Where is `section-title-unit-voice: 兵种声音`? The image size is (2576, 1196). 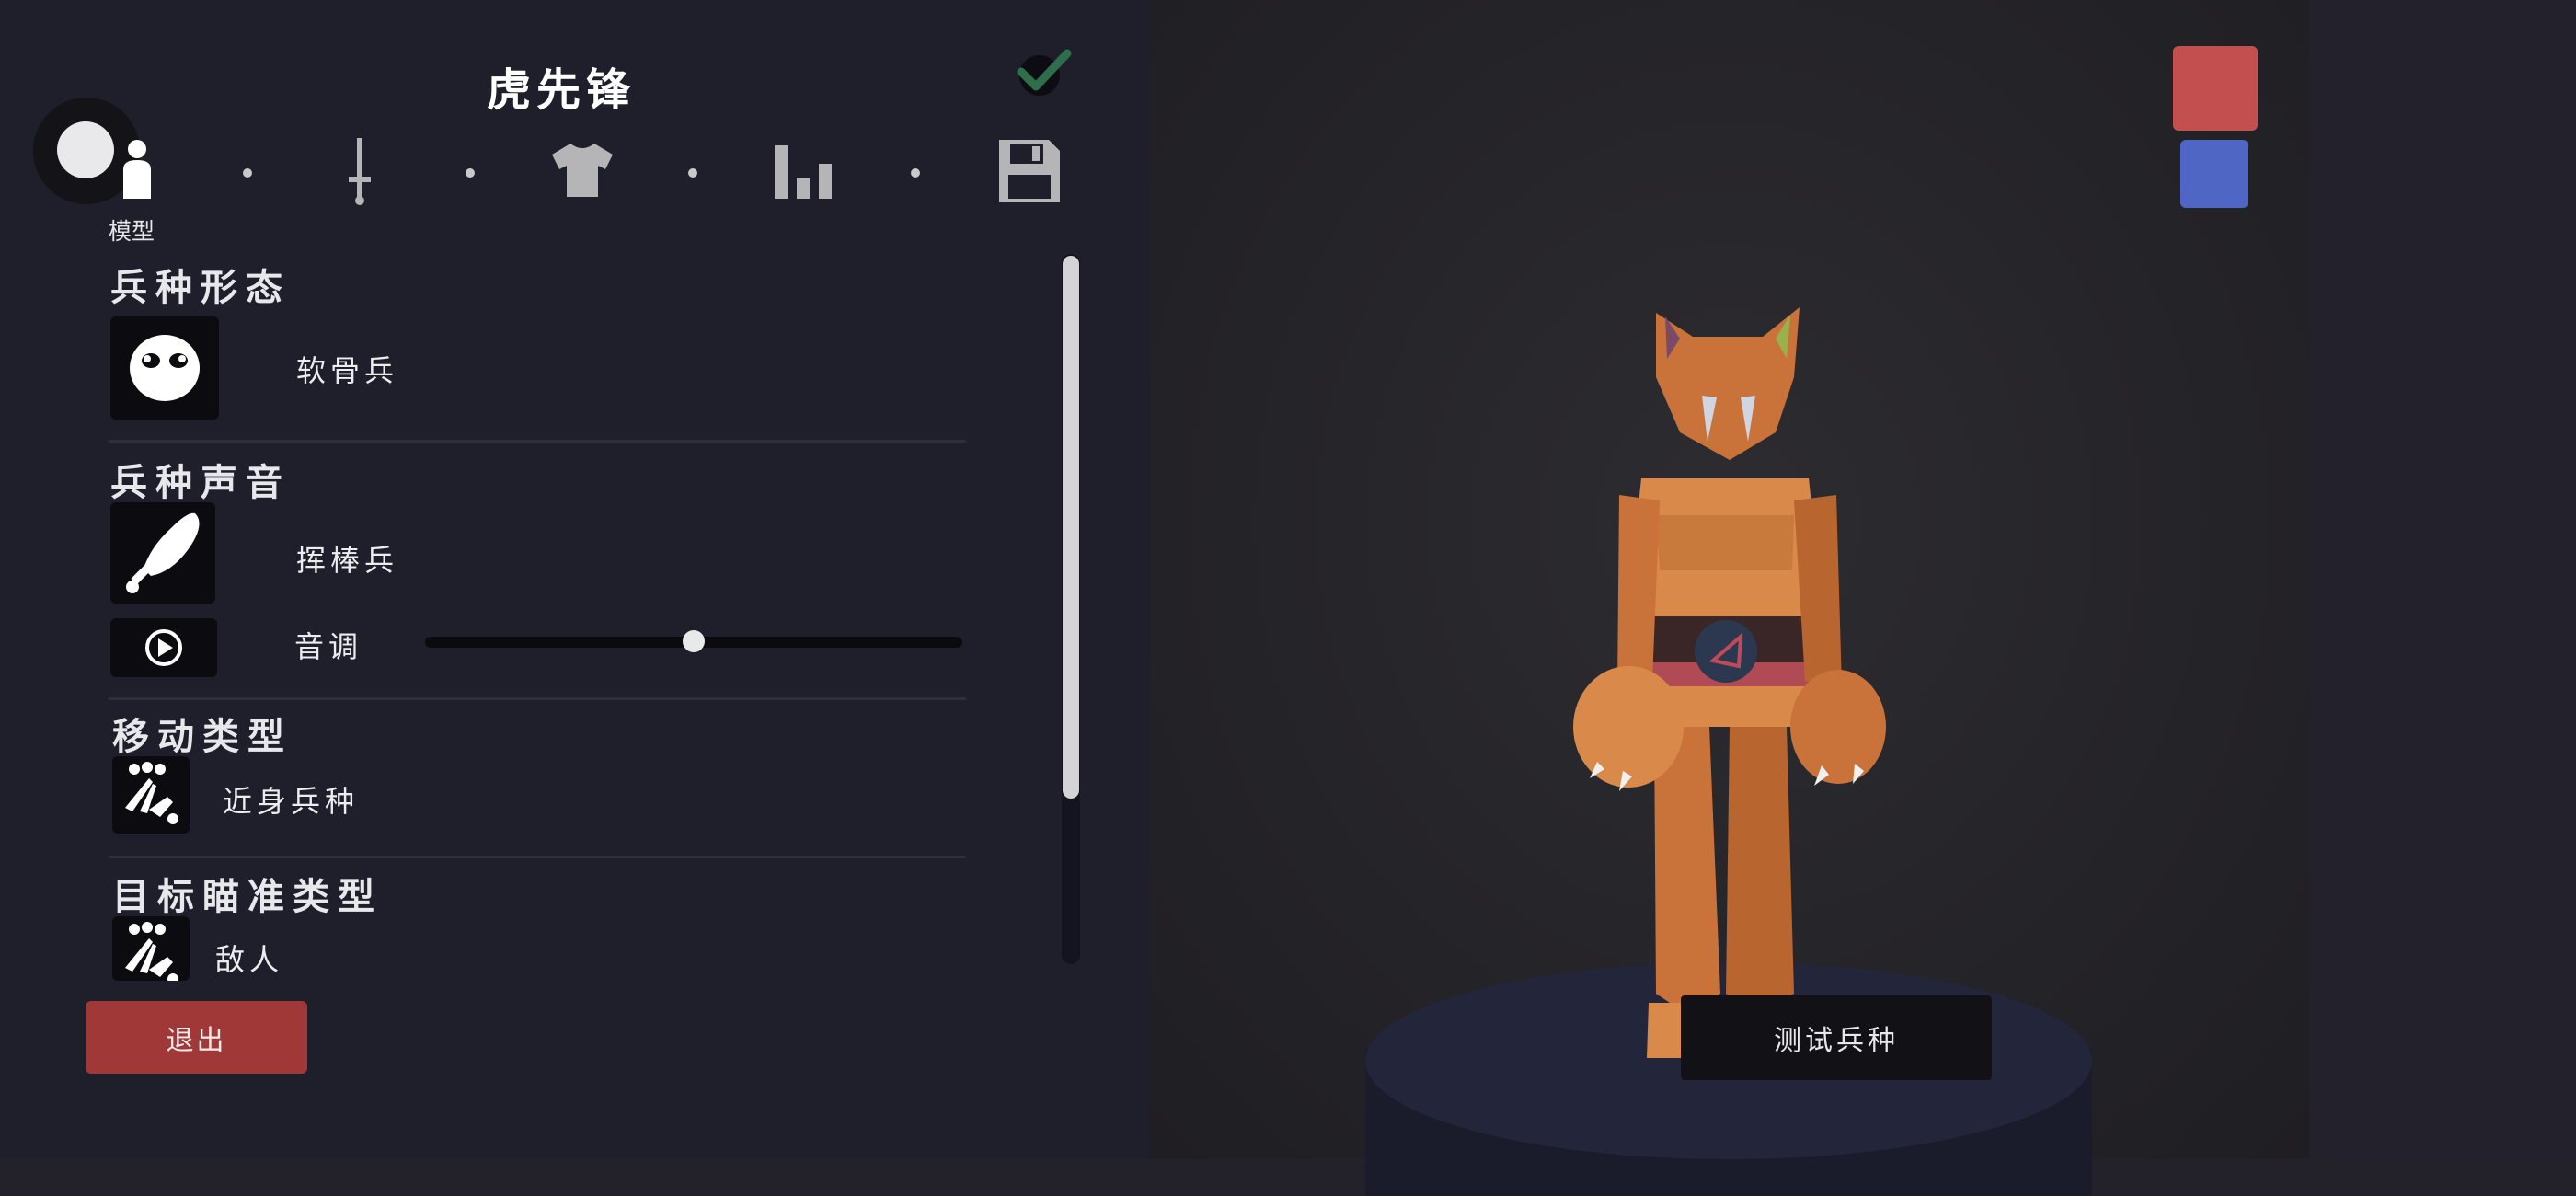 section-title-unit-voice: 兵种声音 is located at coordinates (200, 483).